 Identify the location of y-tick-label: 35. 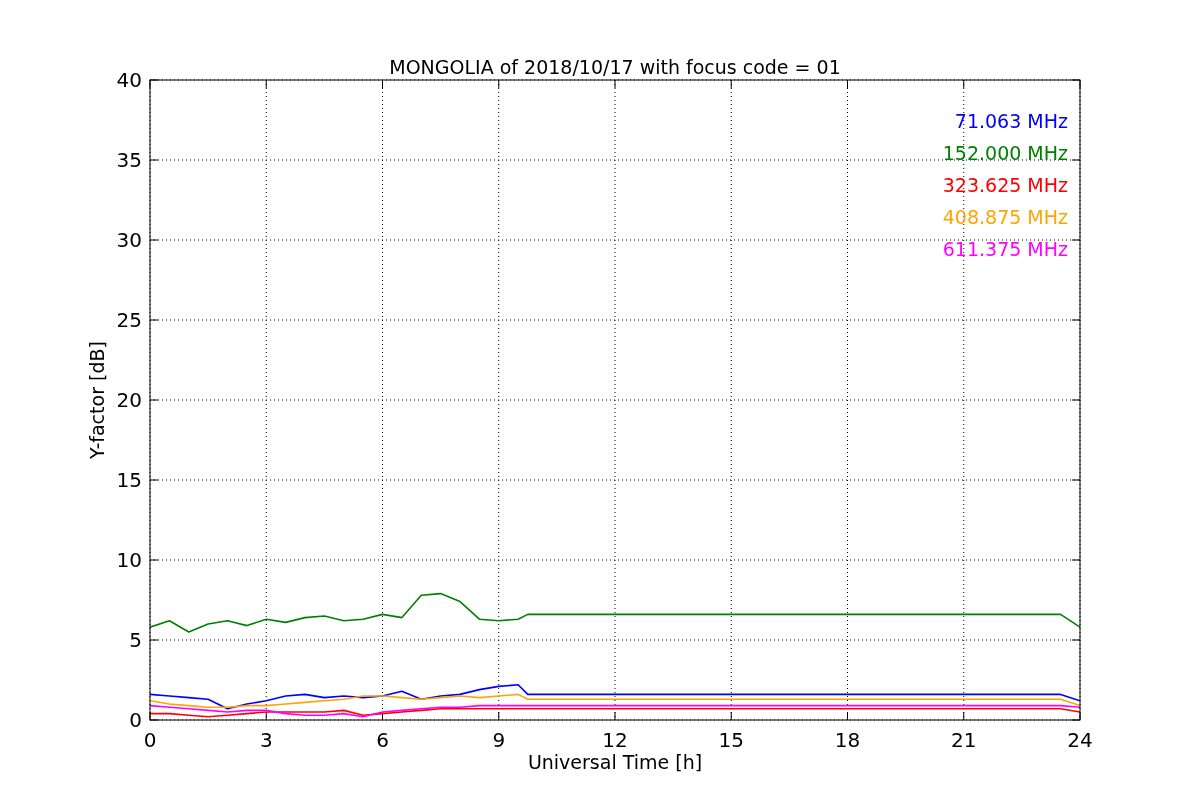
(129, 160).